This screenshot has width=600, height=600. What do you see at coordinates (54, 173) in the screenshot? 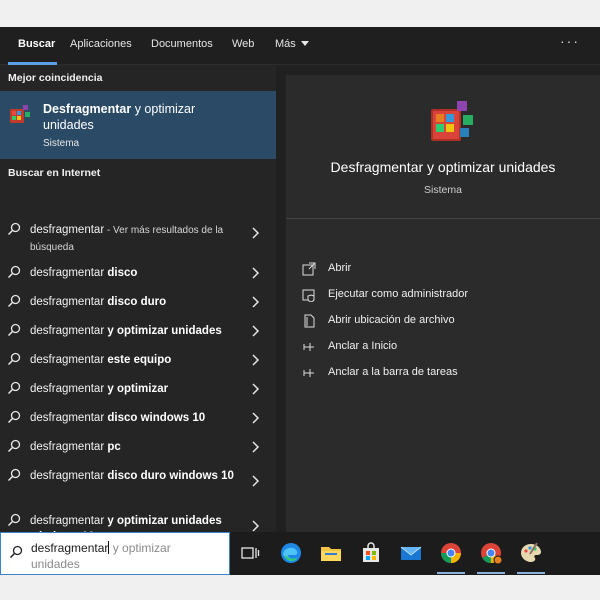
I see `web-search-heading: Buscar en Internet` at bounding box center [54, 173].